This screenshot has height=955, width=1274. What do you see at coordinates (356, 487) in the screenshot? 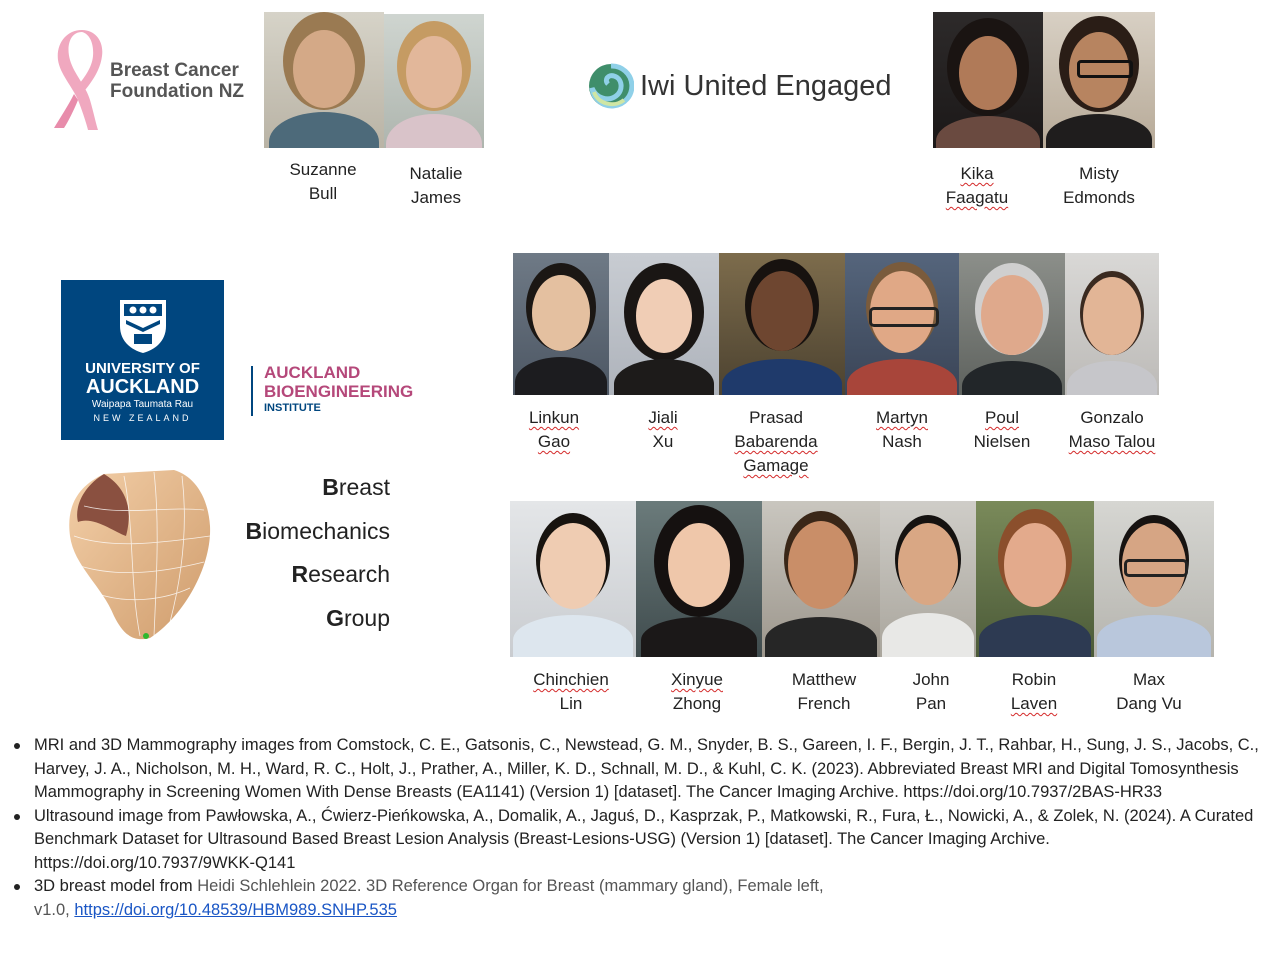
I see `bbrg-breast: Breast` at bounding box center [356, 487].